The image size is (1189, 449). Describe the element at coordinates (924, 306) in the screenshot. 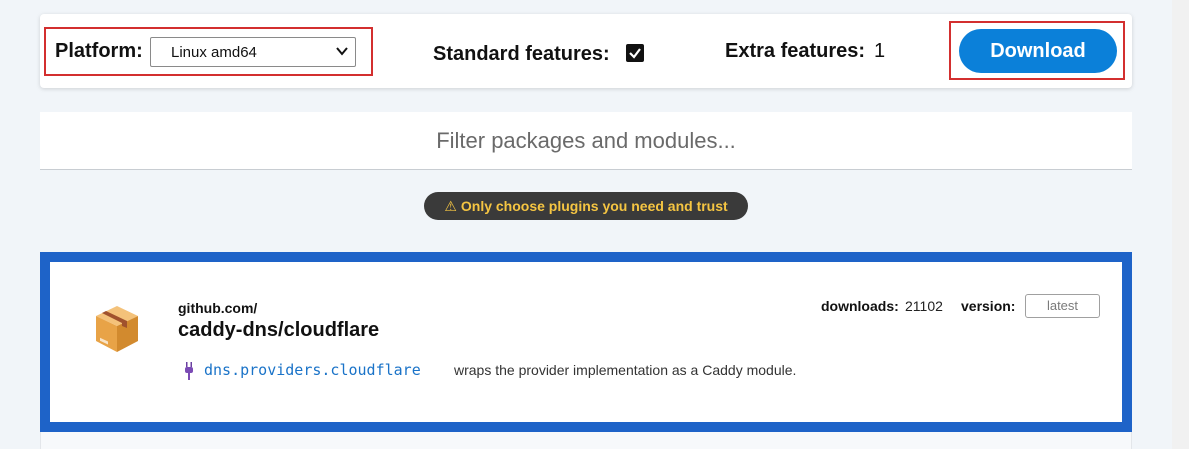

I see `downloads-count: 21102` at that location.